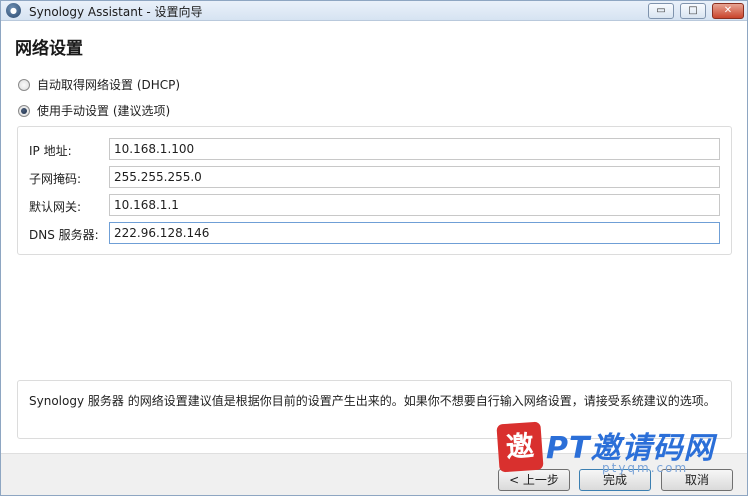 The image size is (748, 496). What do you see at coordinates (13, 10) in the screenshot?
I see `synology-icon: ●` at bounding box center [13, 10].